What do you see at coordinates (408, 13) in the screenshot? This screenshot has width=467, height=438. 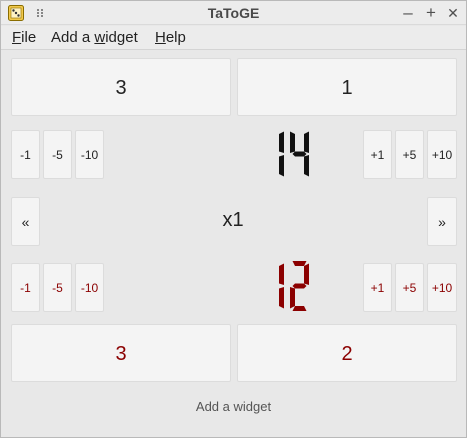 I see `minimize-button: –` at bounding box center [408, 13].